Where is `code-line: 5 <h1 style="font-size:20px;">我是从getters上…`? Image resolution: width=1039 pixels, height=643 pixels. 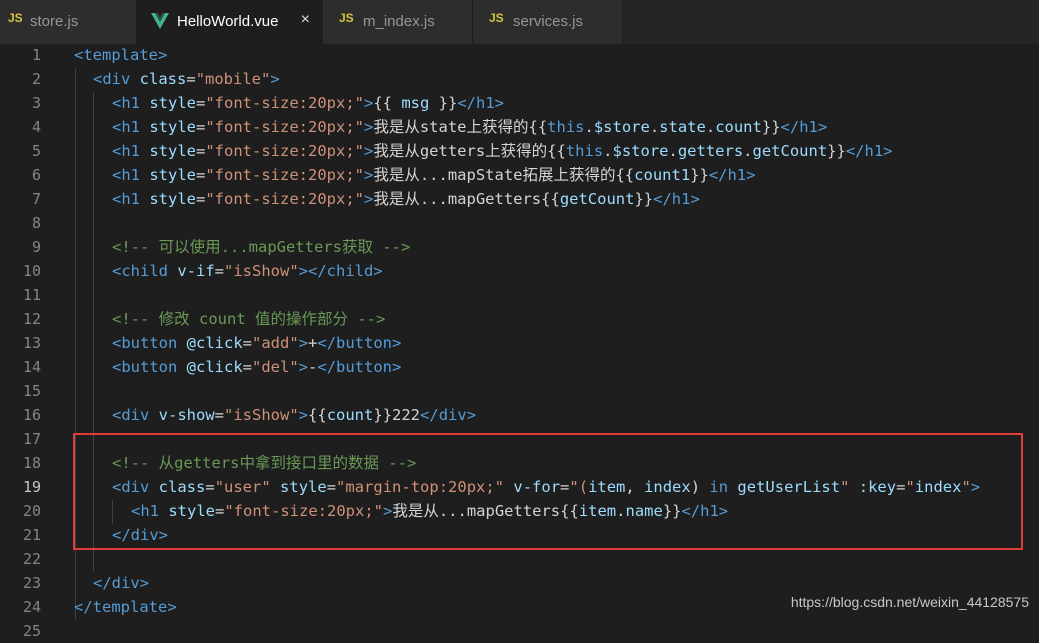
code-line: 5 <h1 style="font-size:20px;">我是从getters上… is located at coordinates (519, 151).